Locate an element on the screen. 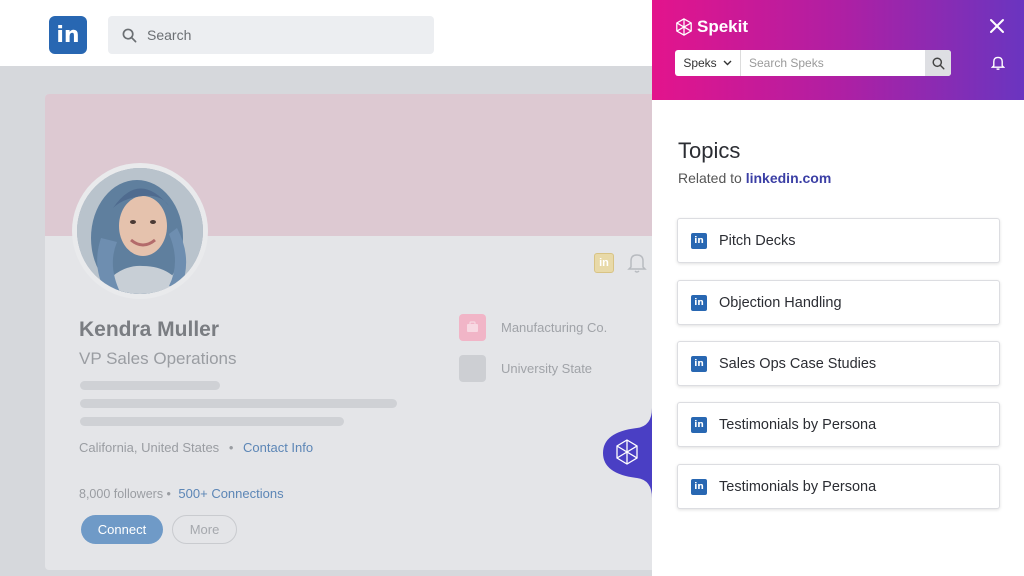 This screenshot has width=1024, height=576. avatar is located at coordinates (140, 231).